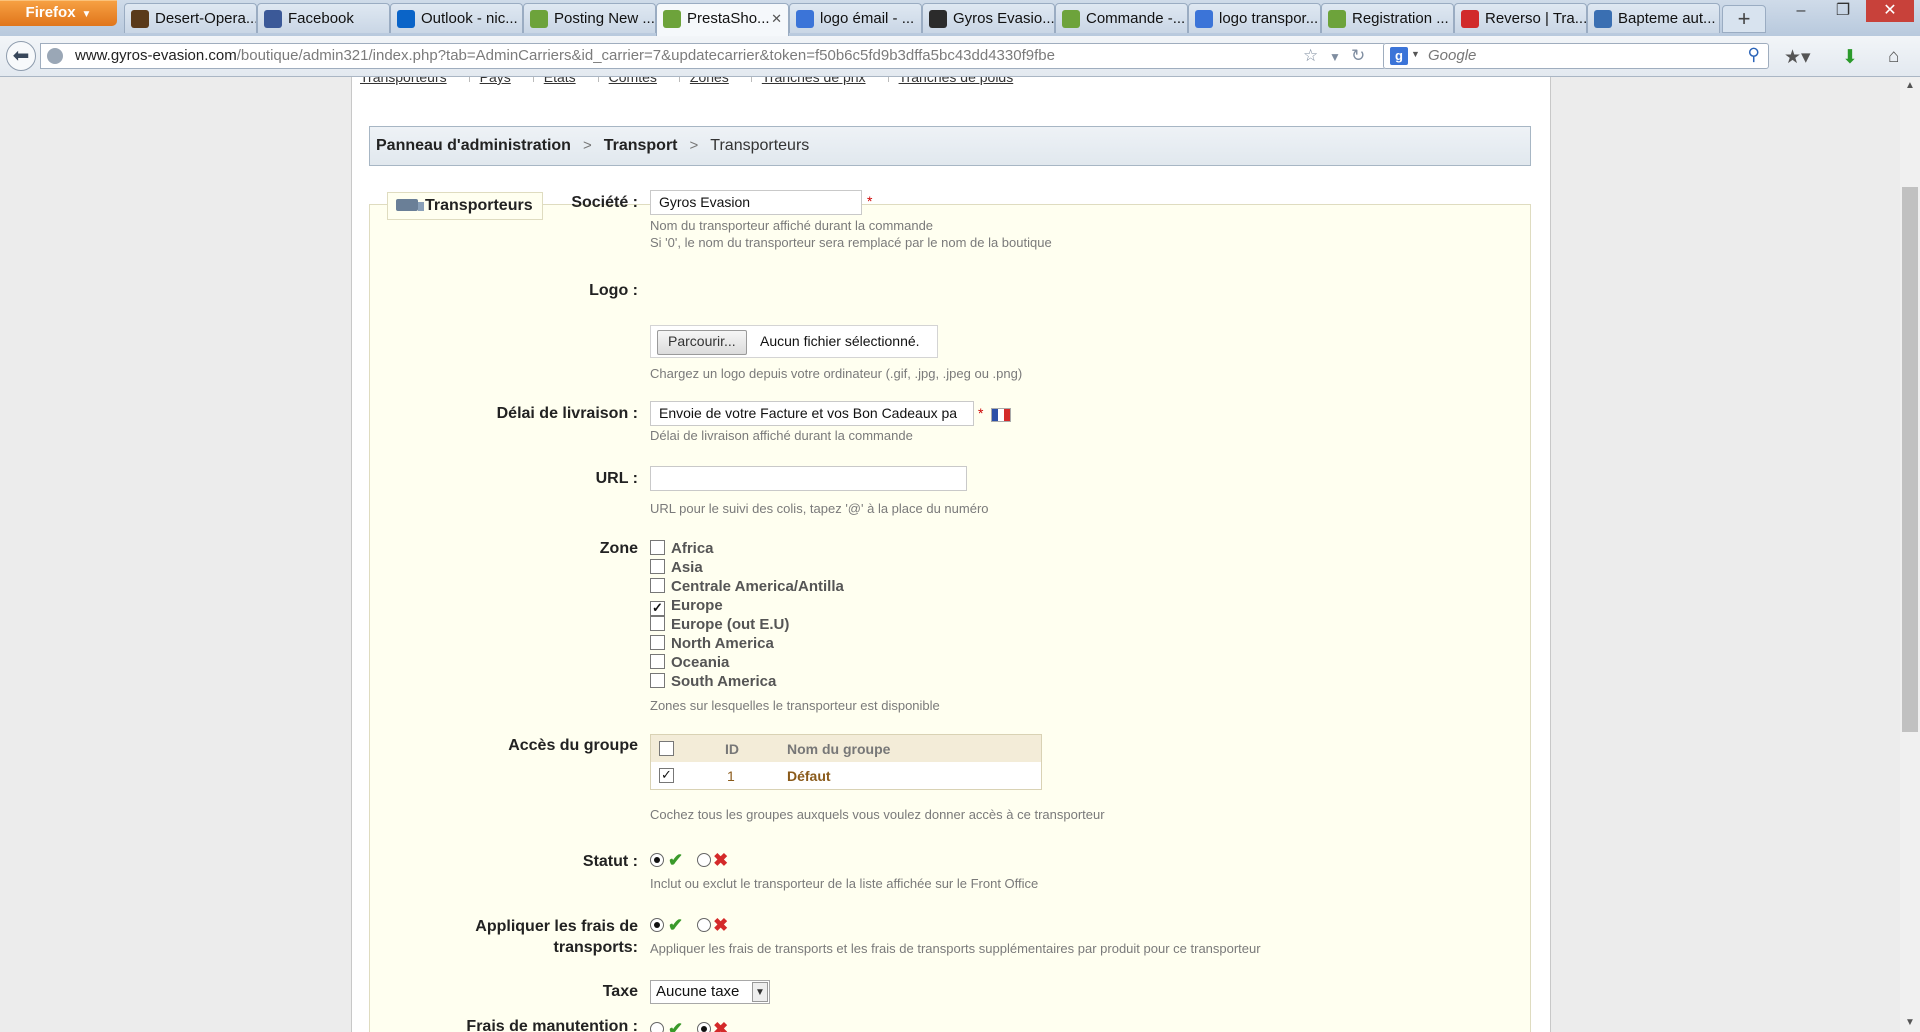 This screenshot has height=1032, width=1920. What do you see at coordinates (713, 682) in the screenshot?
I see `zone-item: South America` at bounding box center [713, 682].